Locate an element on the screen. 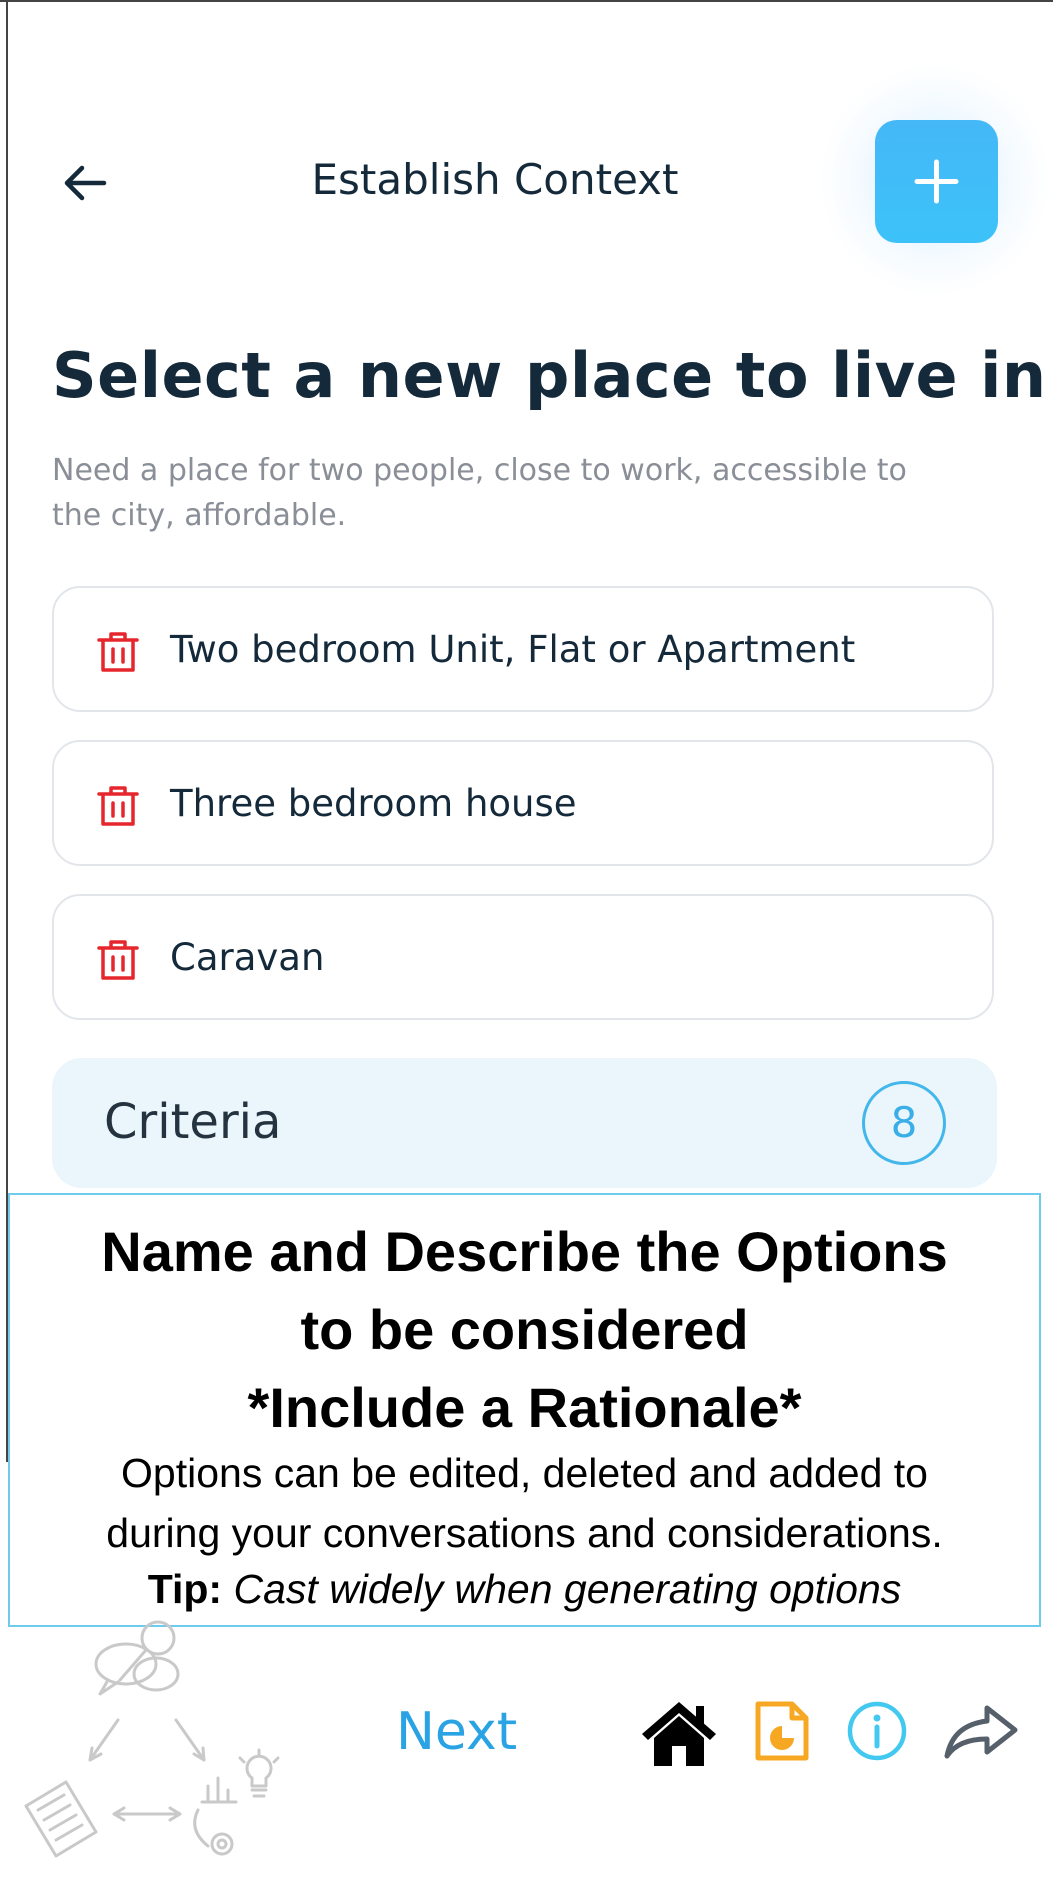 This screenshot has width=1053, height=1884. help-title-line: to be considered is located at coordinates (524, 1329).